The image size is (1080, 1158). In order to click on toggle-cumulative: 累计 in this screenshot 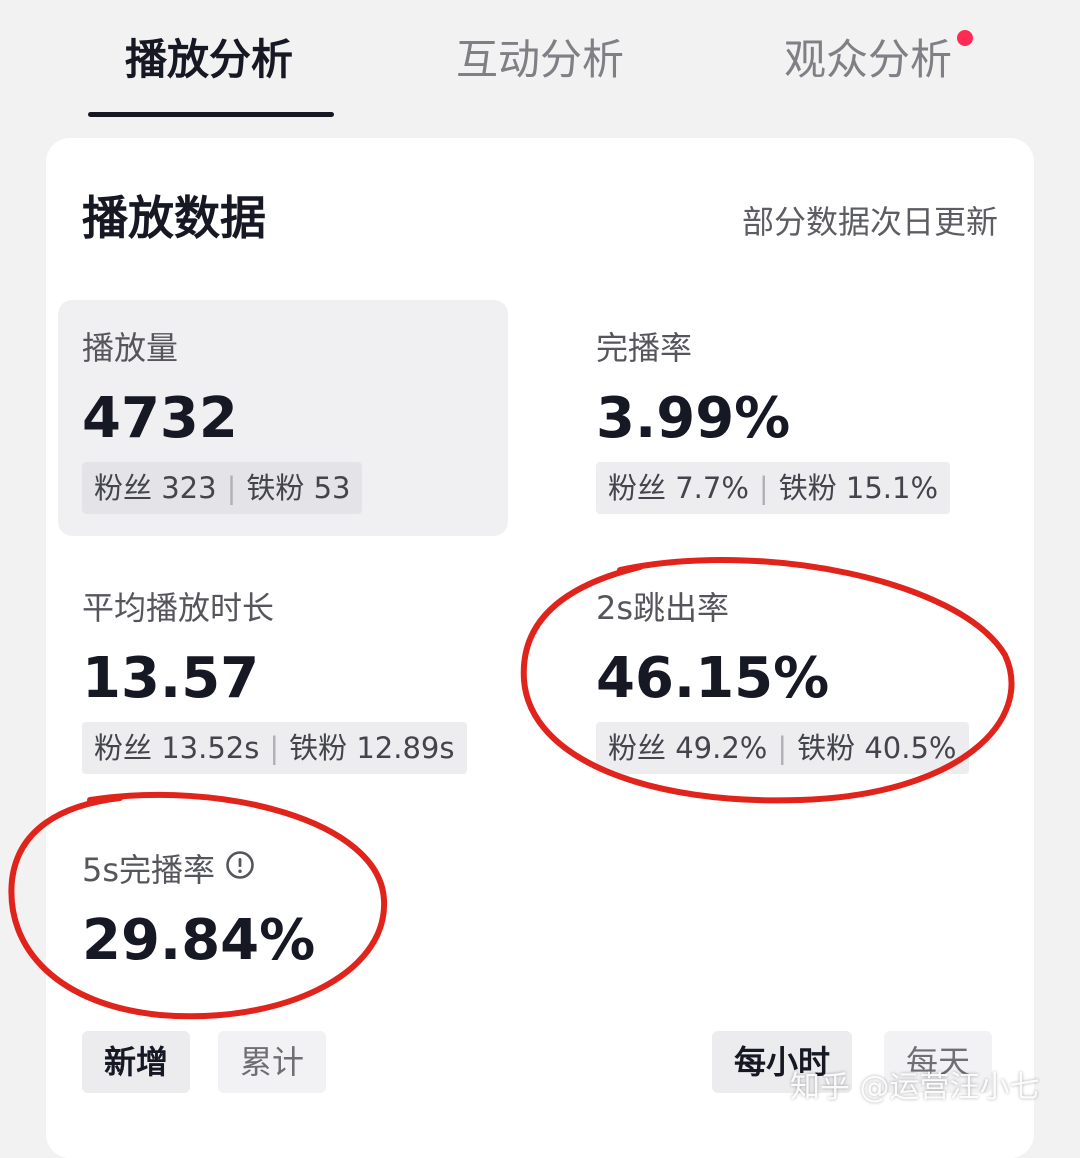, I will do `click(272, 1062)`.